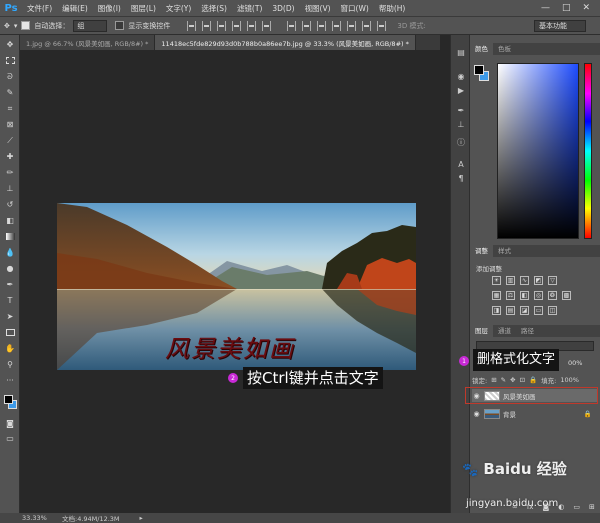 The image size is (600, 523). Describe the element at coordinates (10, 188) in the screenshot. I see `clone-stamp-tool-icon: ⊥` at that location.